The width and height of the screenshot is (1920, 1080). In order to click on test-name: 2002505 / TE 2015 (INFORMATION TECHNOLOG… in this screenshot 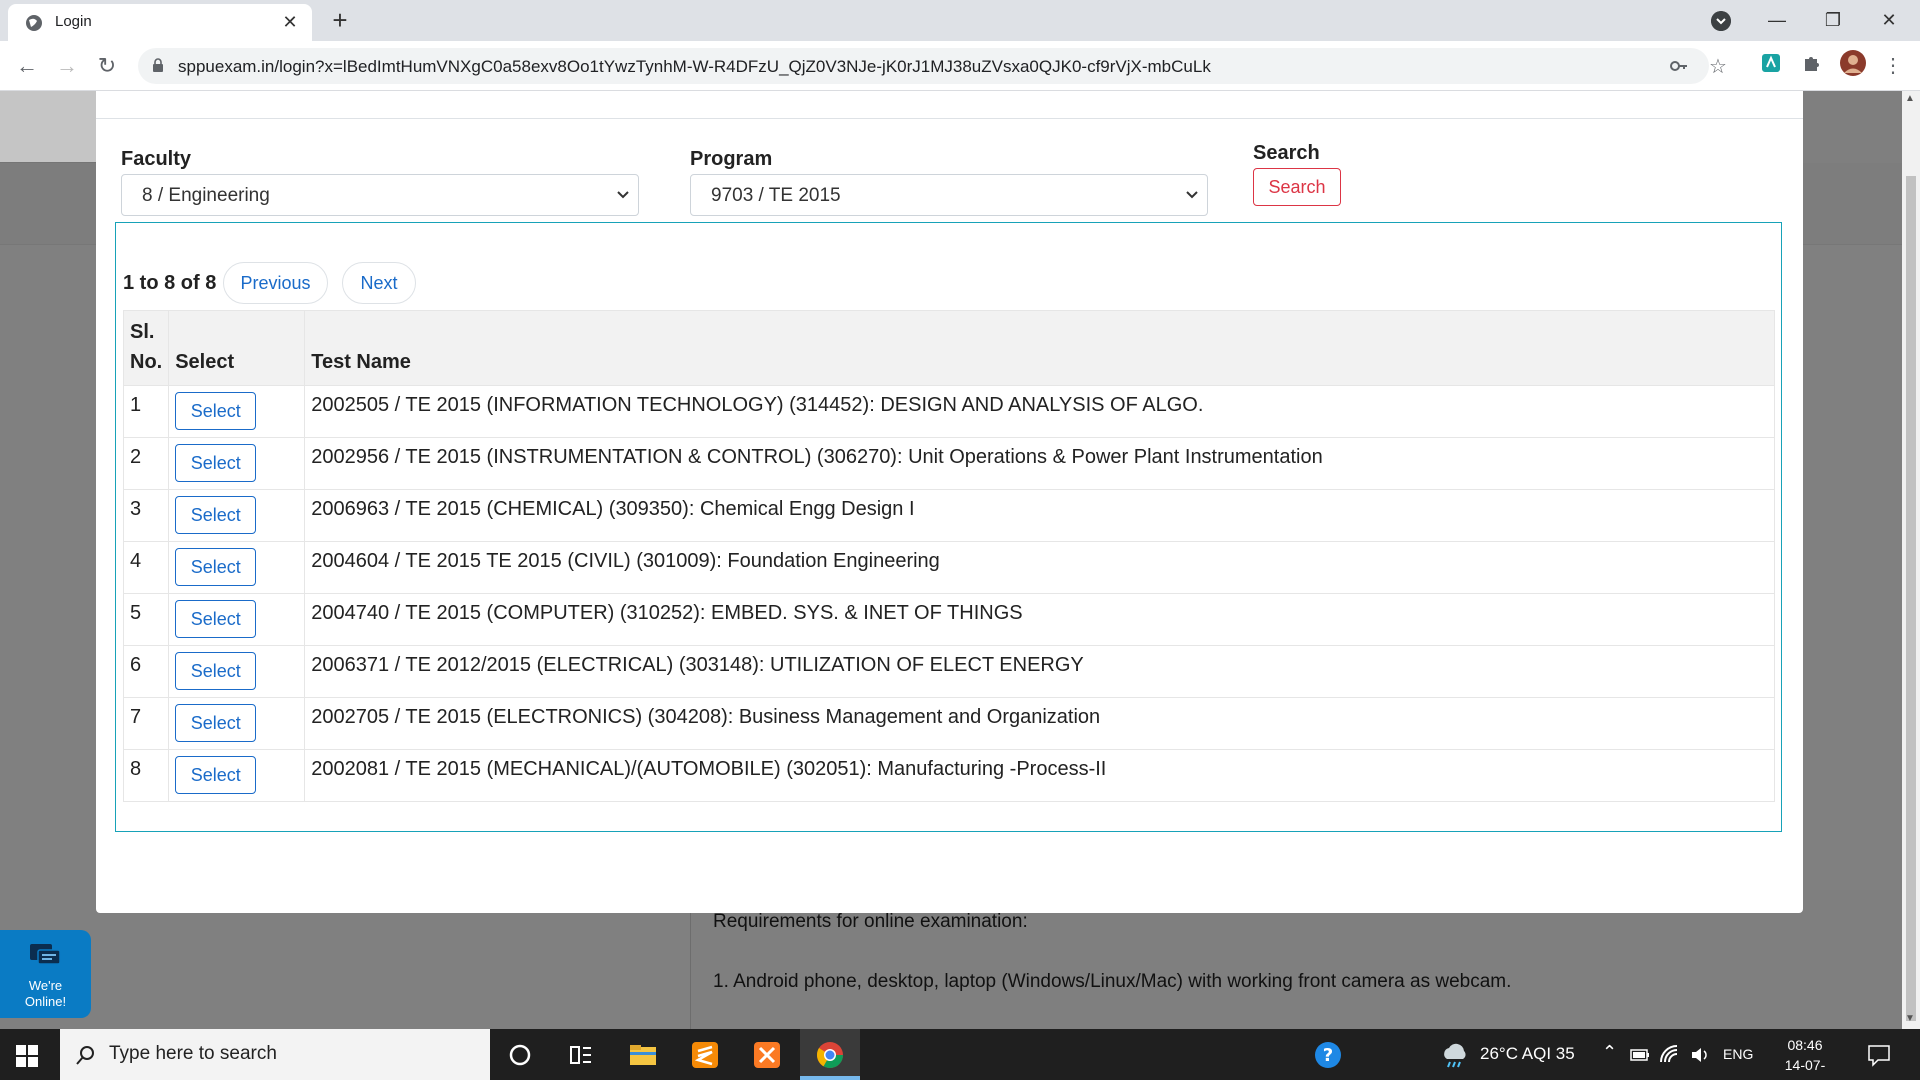, I will do `click(1039, 411)`.